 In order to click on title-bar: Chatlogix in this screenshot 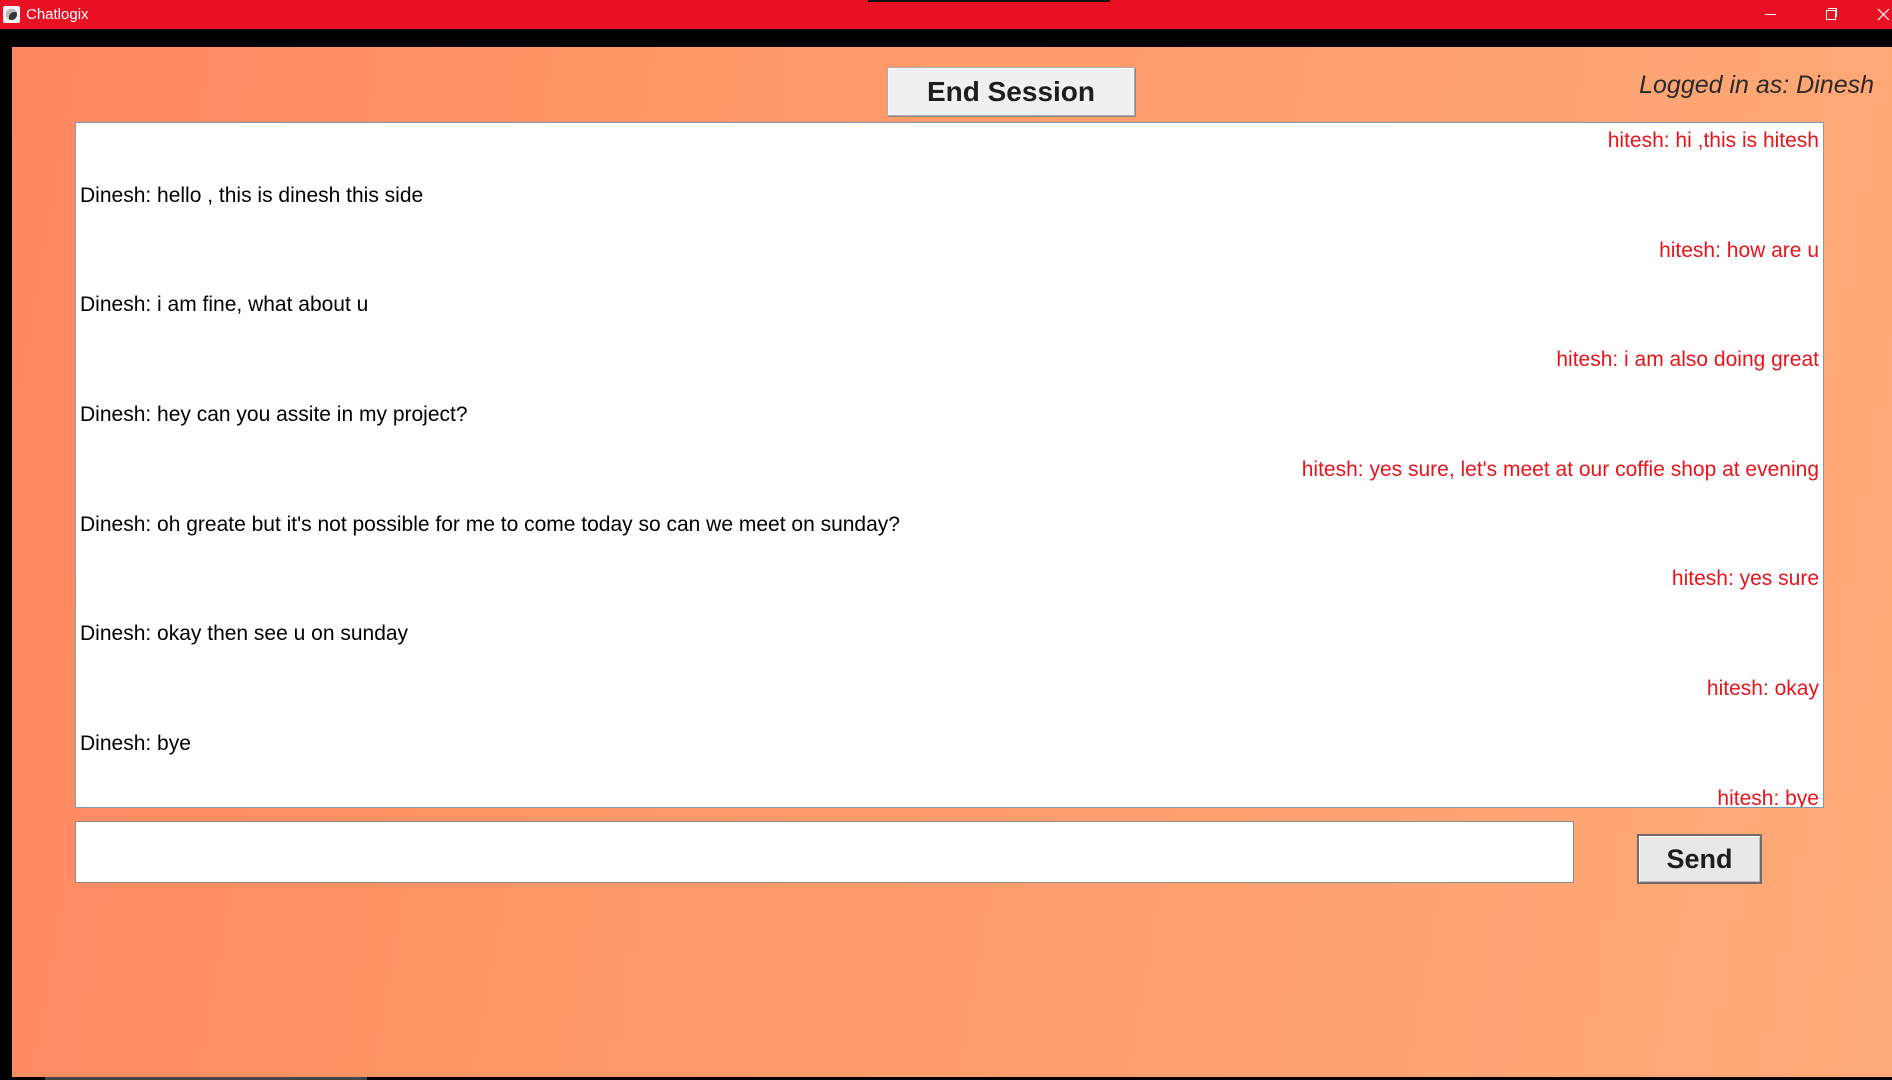, I will do `click(946, 14)`.